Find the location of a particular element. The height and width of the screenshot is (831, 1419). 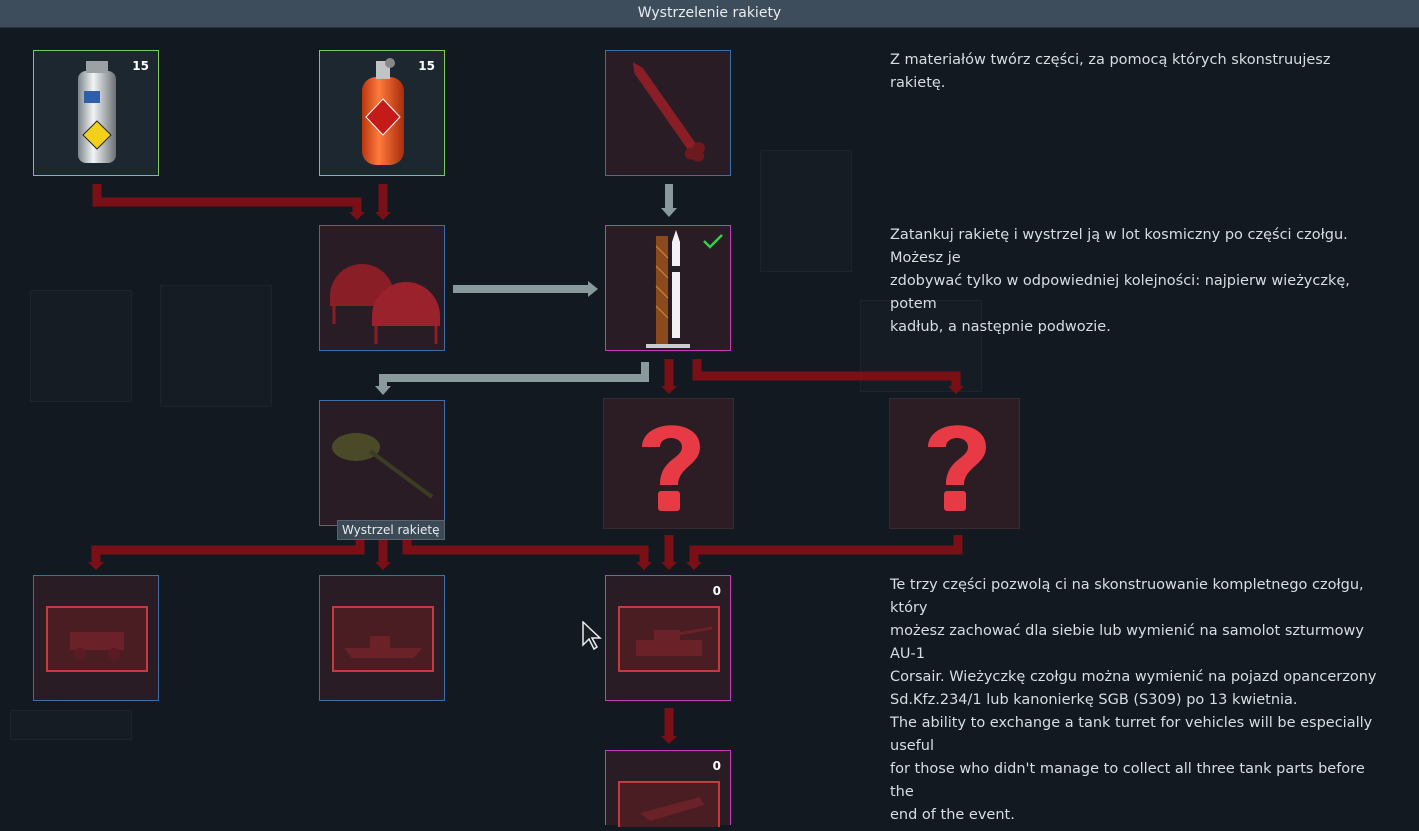

launch-pad-tile is located at coordinates (668, 288).